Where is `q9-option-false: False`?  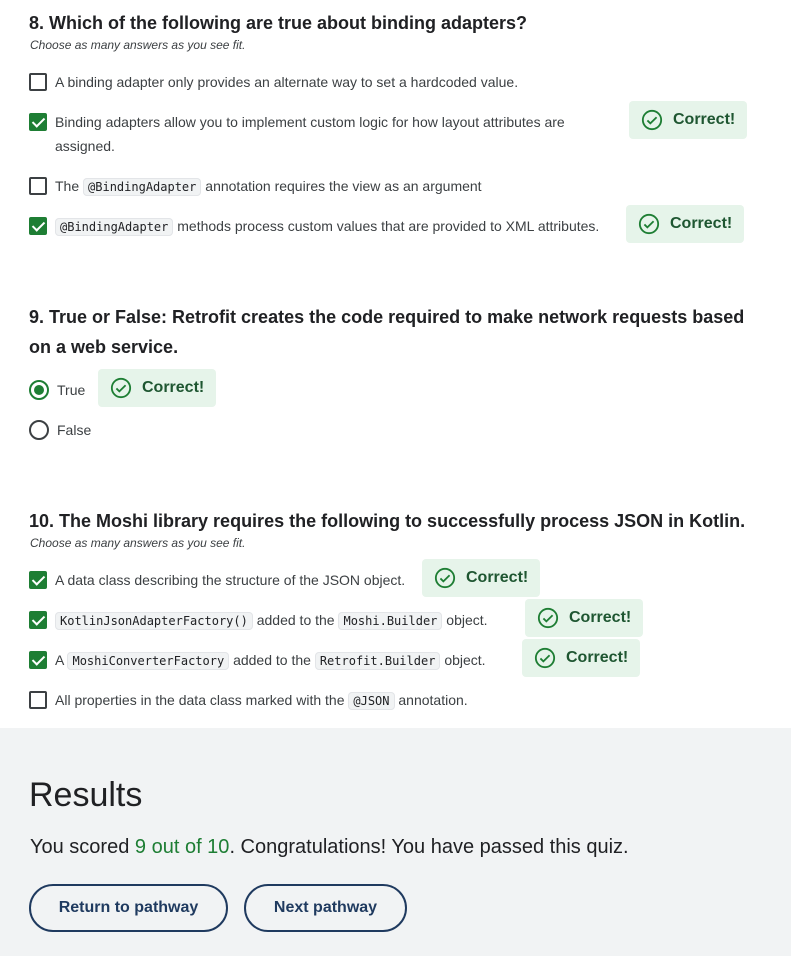 q9-option-false: False is located at coordinates (60, 430).